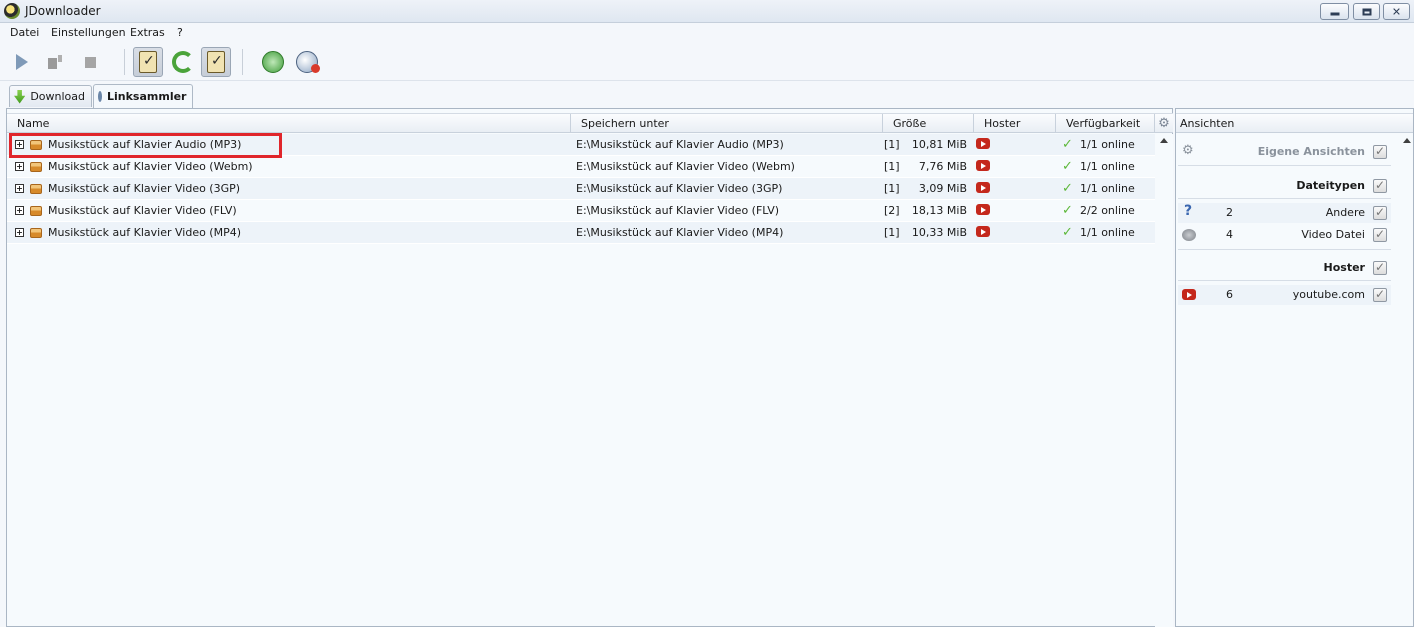 The image size is (1414, 627). Describe the element at coordinates (707, 95) in the screenshot. I see `tab-bar: Download Linksammler` at that location.